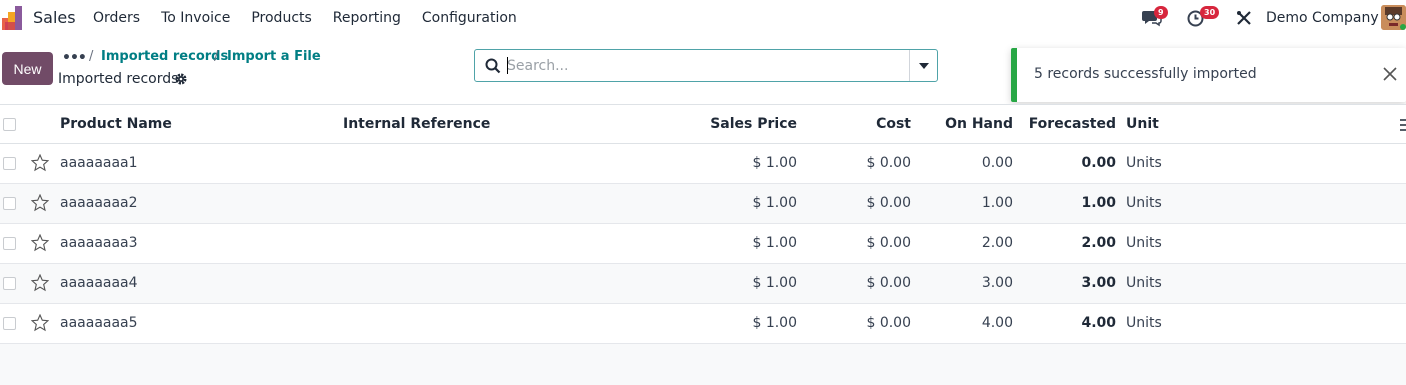 The height and width of the screenshot is (385, 1406). I want to click on select-all-checkbox, so click(9, 124).